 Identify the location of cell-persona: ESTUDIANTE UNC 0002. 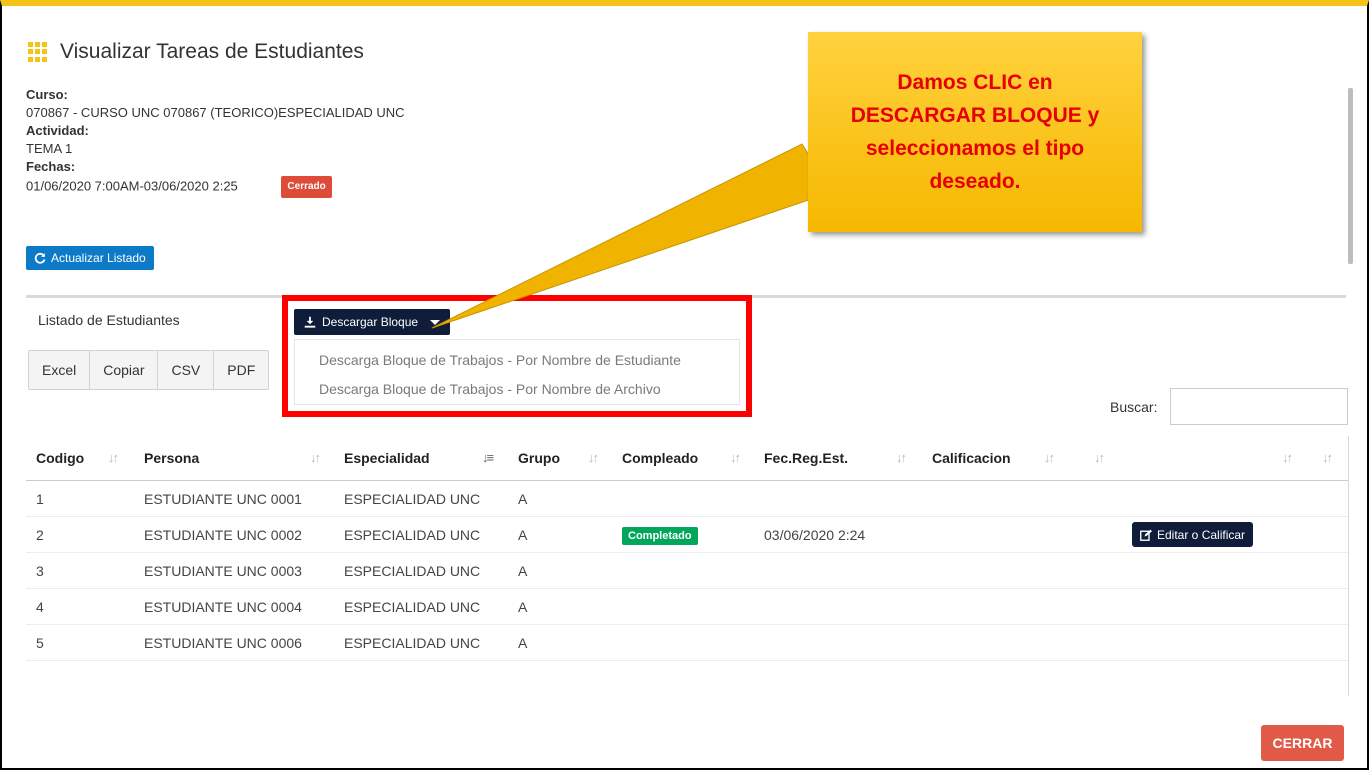
(223, 535).